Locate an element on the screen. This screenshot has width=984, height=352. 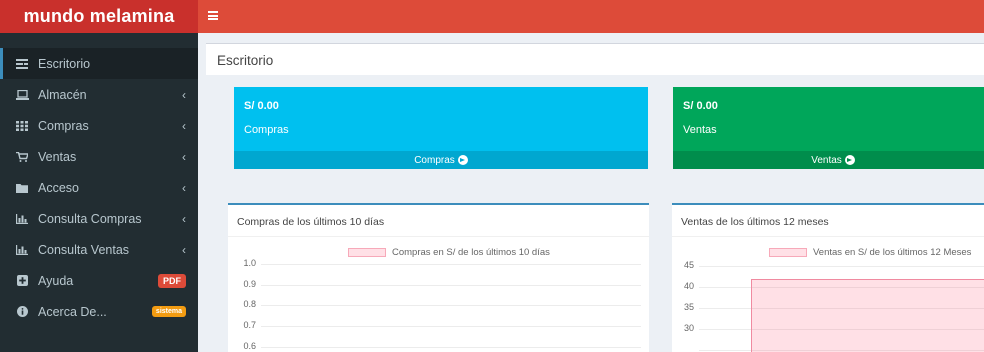
sidebar-item-acceso: Acceso ‹ is located at coordinates (99, 187).